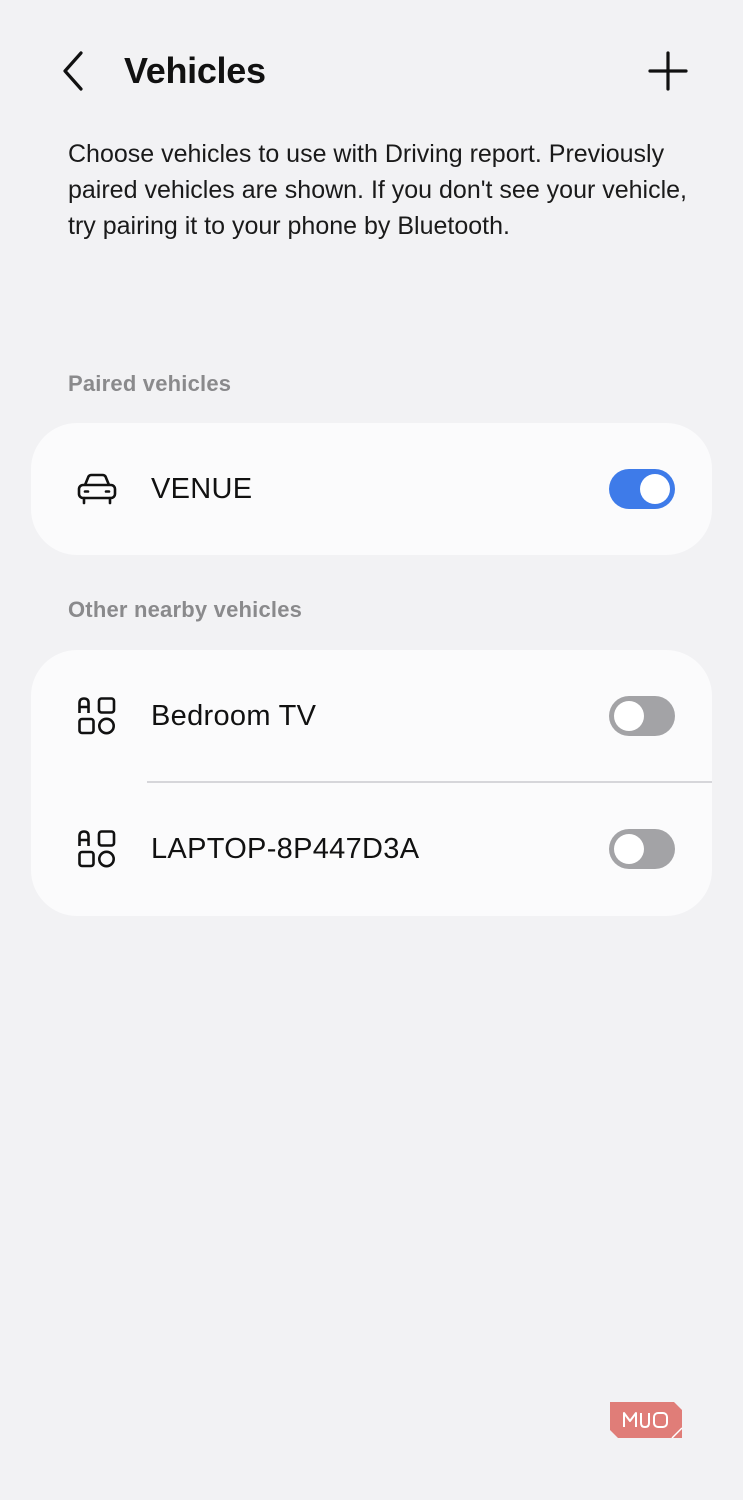 The height and width of the screenshot is (1500, 743). Describe the element at coordinates (97, 489) in the screenshot. I see `car-icon` at that location.